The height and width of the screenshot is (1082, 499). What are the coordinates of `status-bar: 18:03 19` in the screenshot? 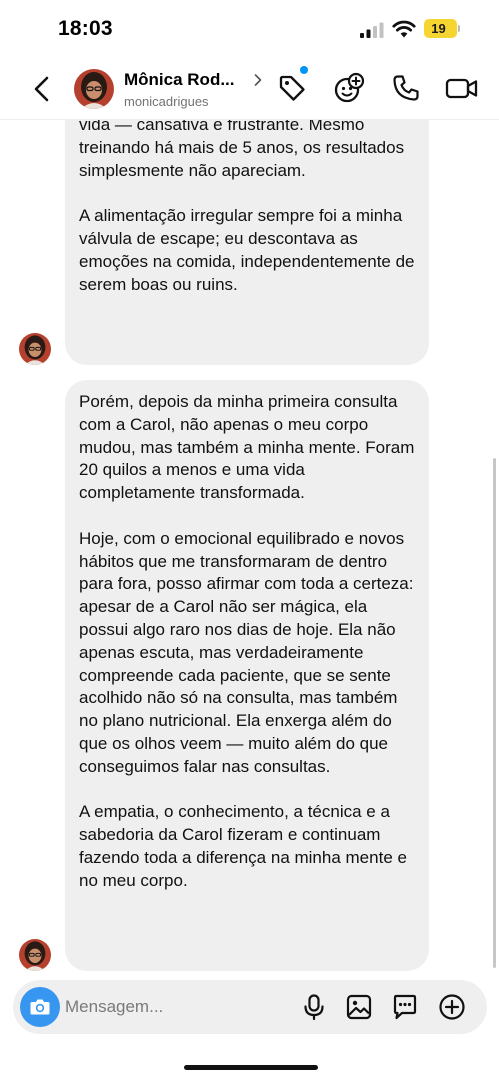 It's located at (249, 29).